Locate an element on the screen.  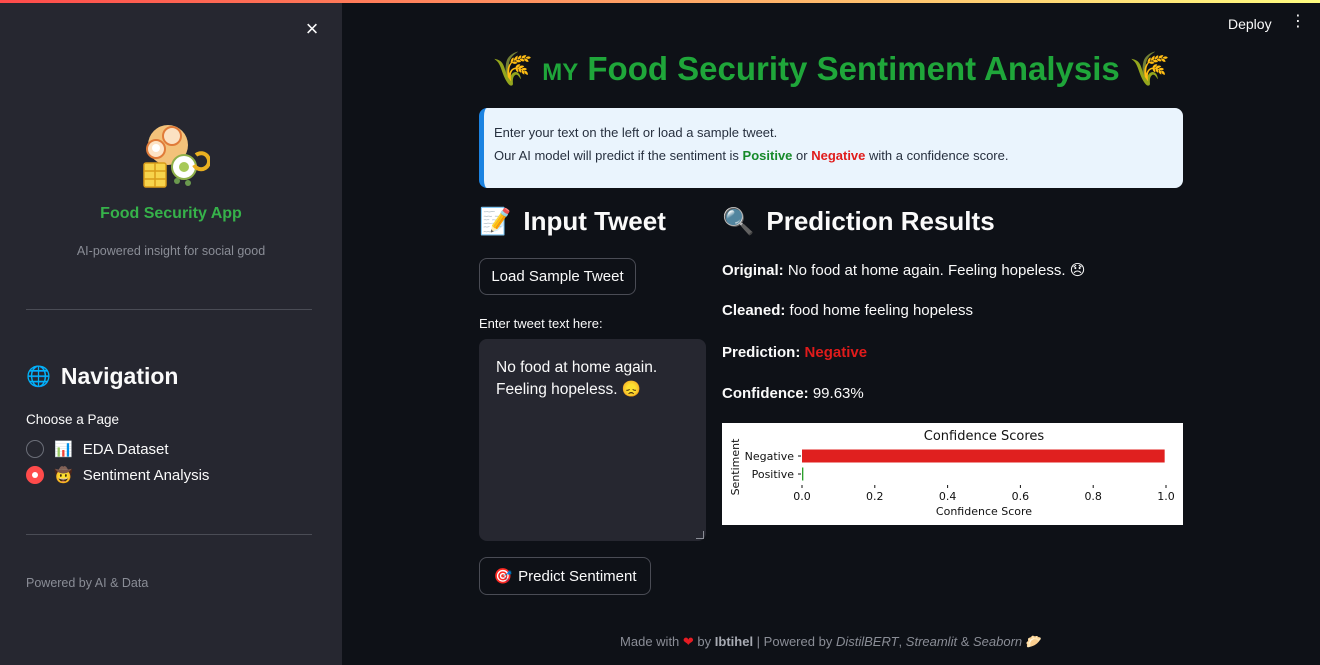
negative-label: Negative is located at coordinates (838, 155).